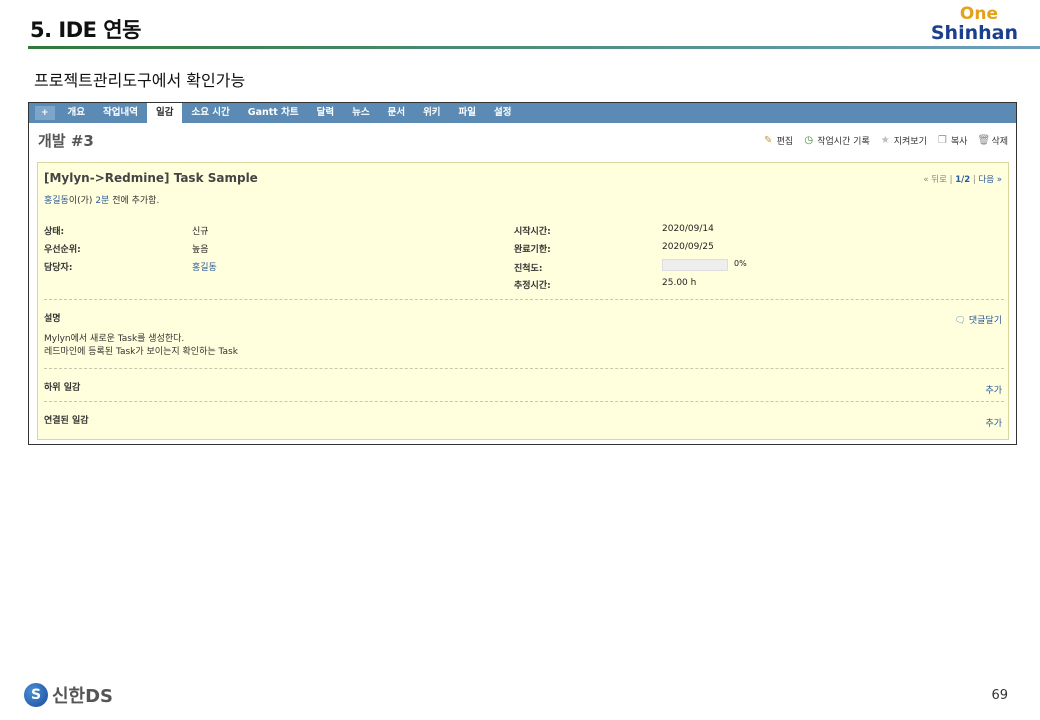 Image resolution: width=1040 pixels, height=720 pixels. Describe the element at coordinates (959, 141) in the screenshot. I see `copy-label: 복사` at that location.